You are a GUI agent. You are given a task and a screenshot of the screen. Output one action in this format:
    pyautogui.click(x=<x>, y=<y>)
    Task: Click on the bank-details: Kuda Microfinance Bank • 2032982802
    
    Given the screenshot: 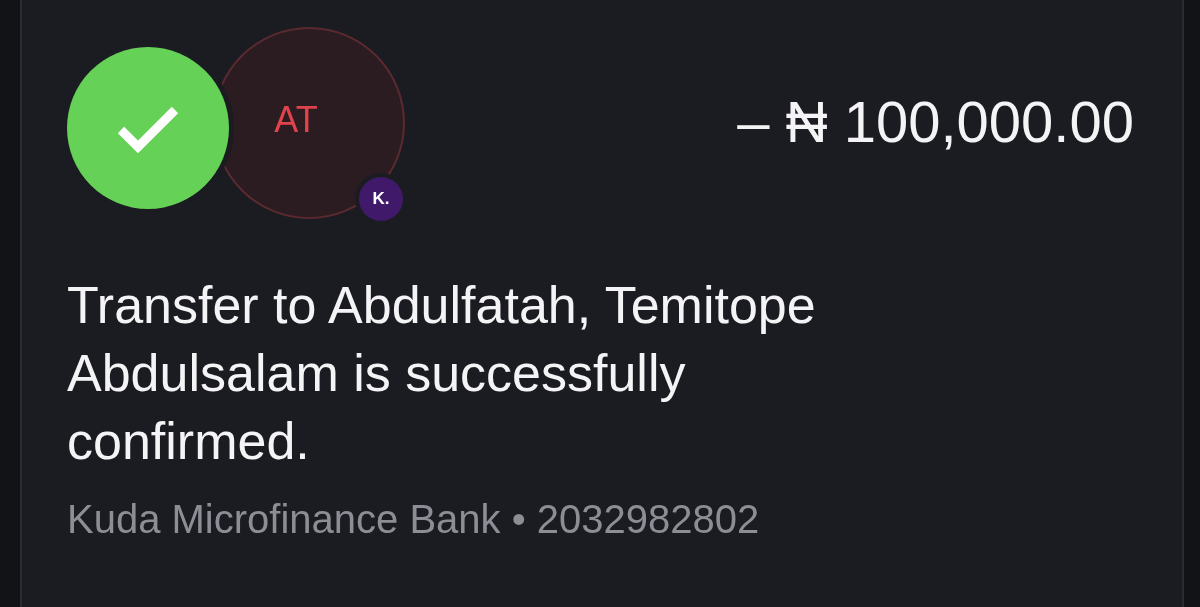 What is the action you would take?
    pyautogui.click(x=414, y=519)
    